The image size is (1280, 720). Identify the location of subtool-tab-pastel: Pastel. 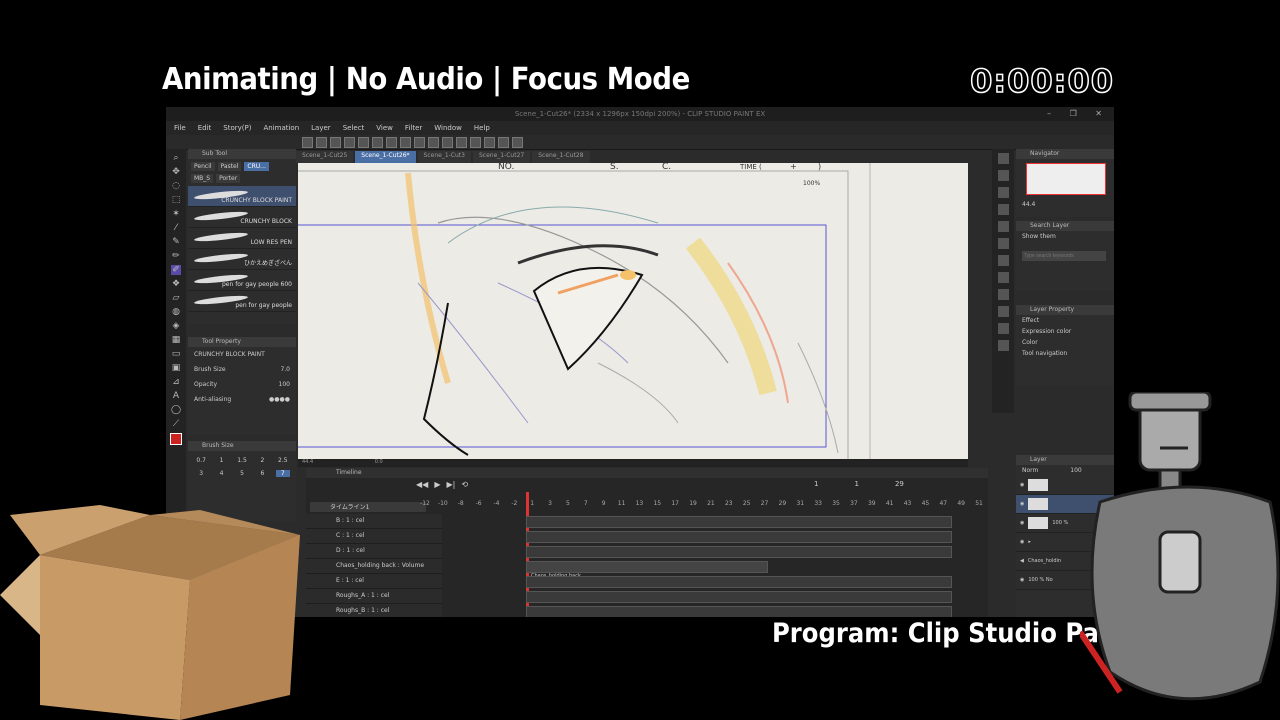
(229, 166).